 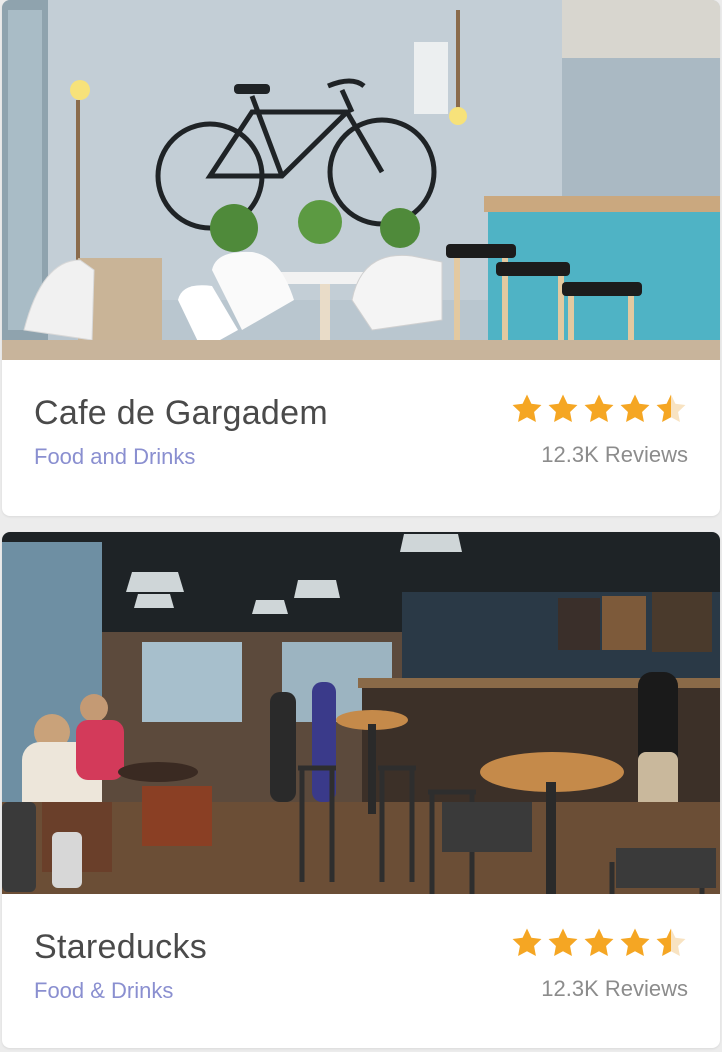 I want to click on place-name: Cafe de Gargadem, so click(x=181, y=413).